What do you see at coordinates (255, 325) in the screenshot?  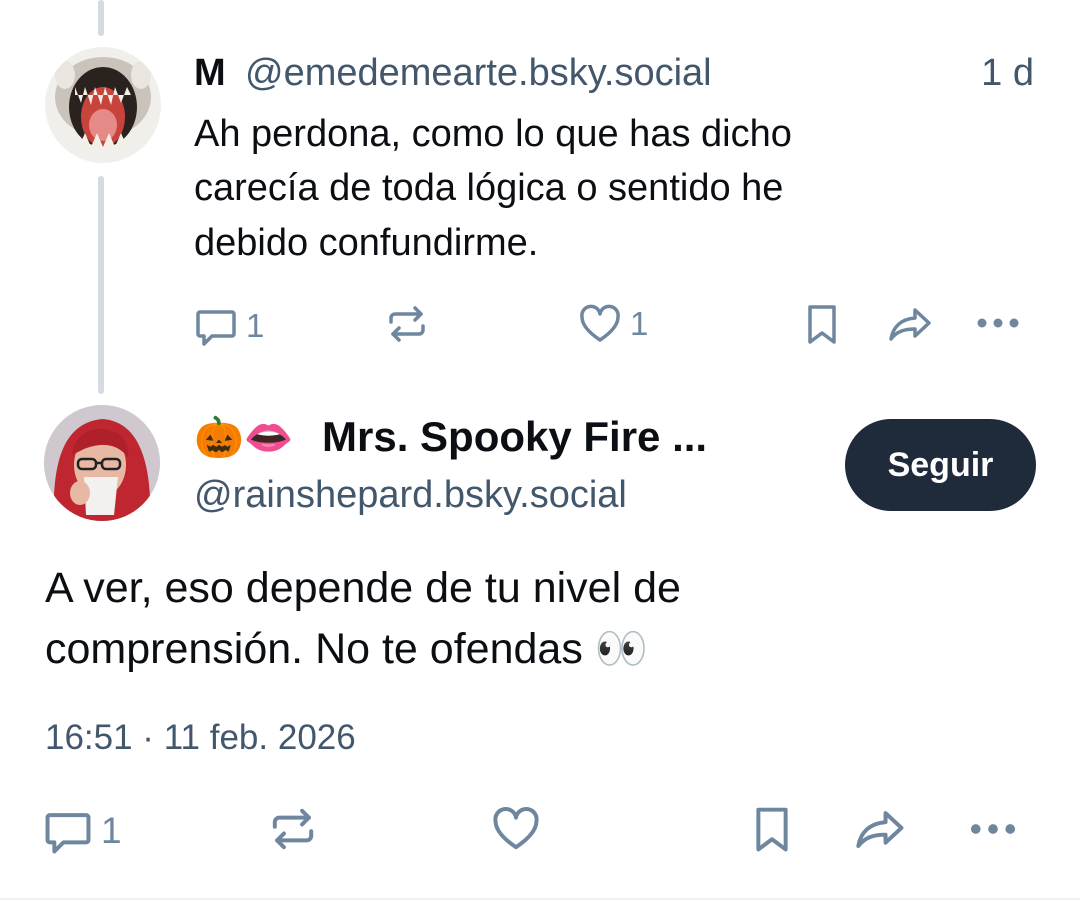 I see `parent-reply-count: 1` at bounding box center [255, 325].